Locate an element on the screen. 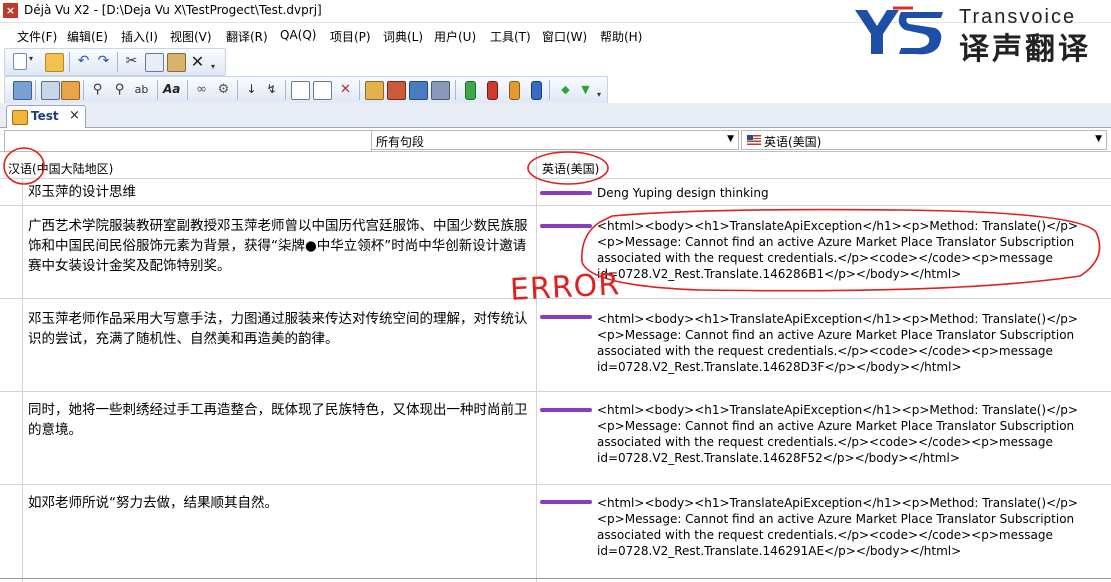 The height and width of the screenshot is (582, 1111). menu-file: 文件(F) is located at coordinates (37, 36).